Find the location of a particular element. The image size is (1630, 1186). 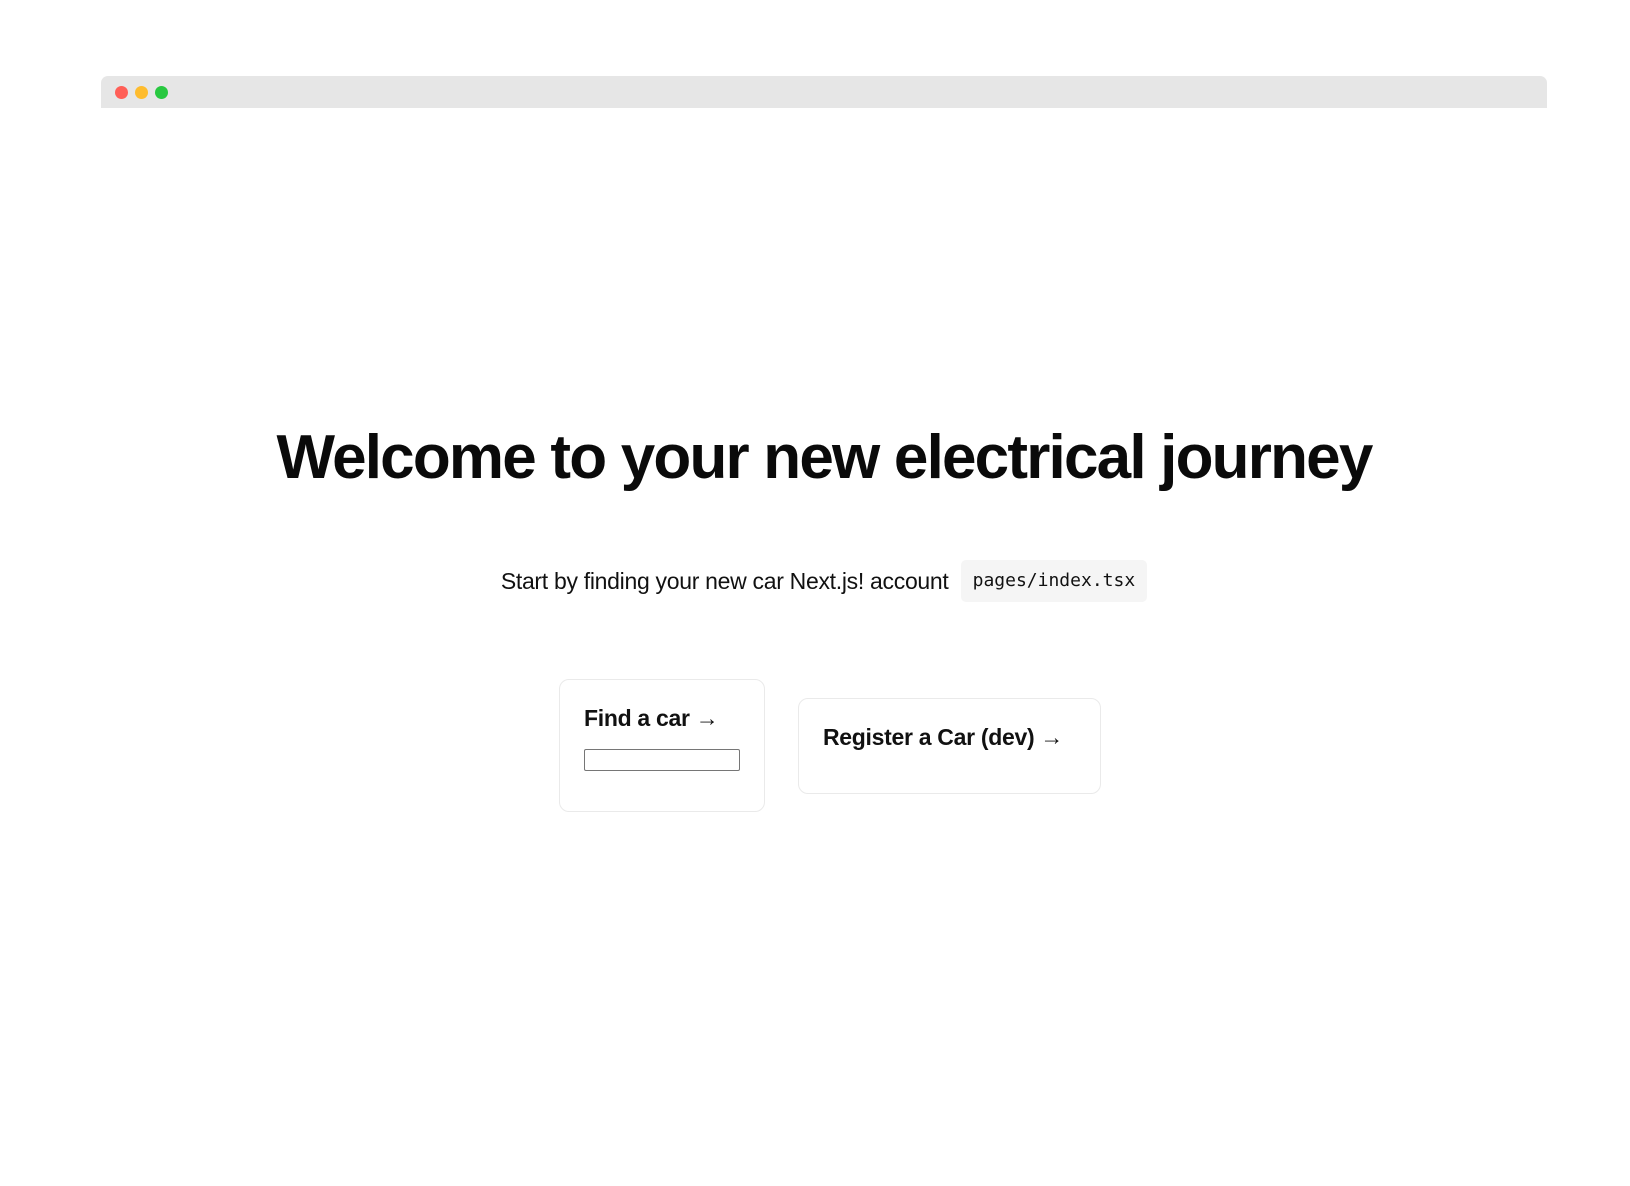

register-car-card: Register a Car (dev) → is located at coordinates (949, 746).